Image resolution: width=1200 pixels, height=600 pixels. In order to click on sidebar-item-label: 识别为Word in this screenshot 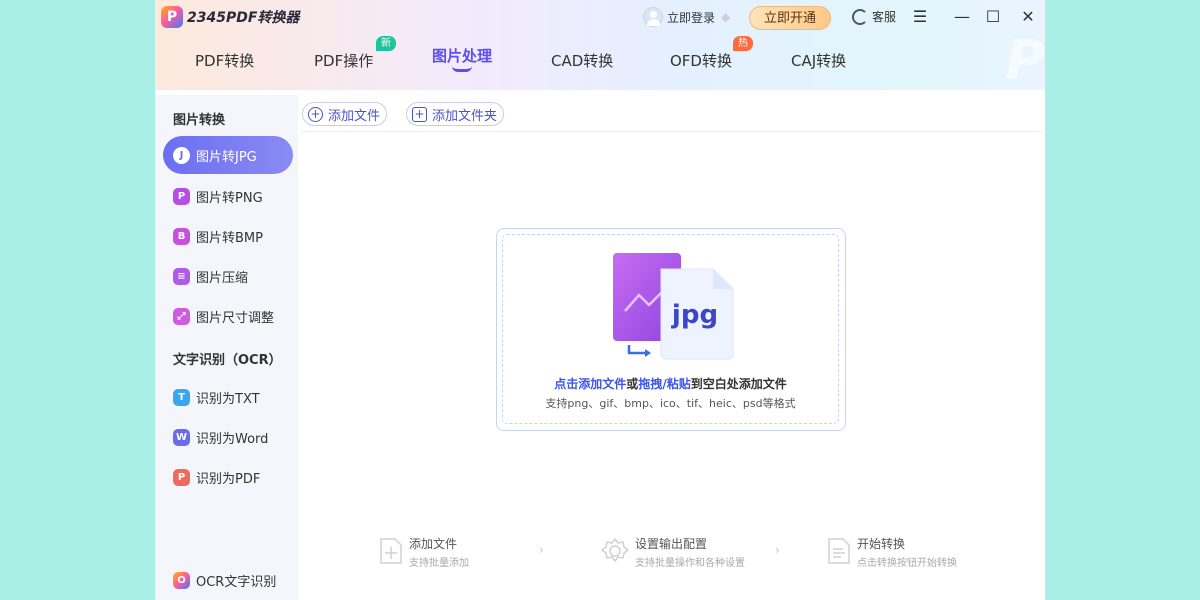, I will do `click(232, 439)`.